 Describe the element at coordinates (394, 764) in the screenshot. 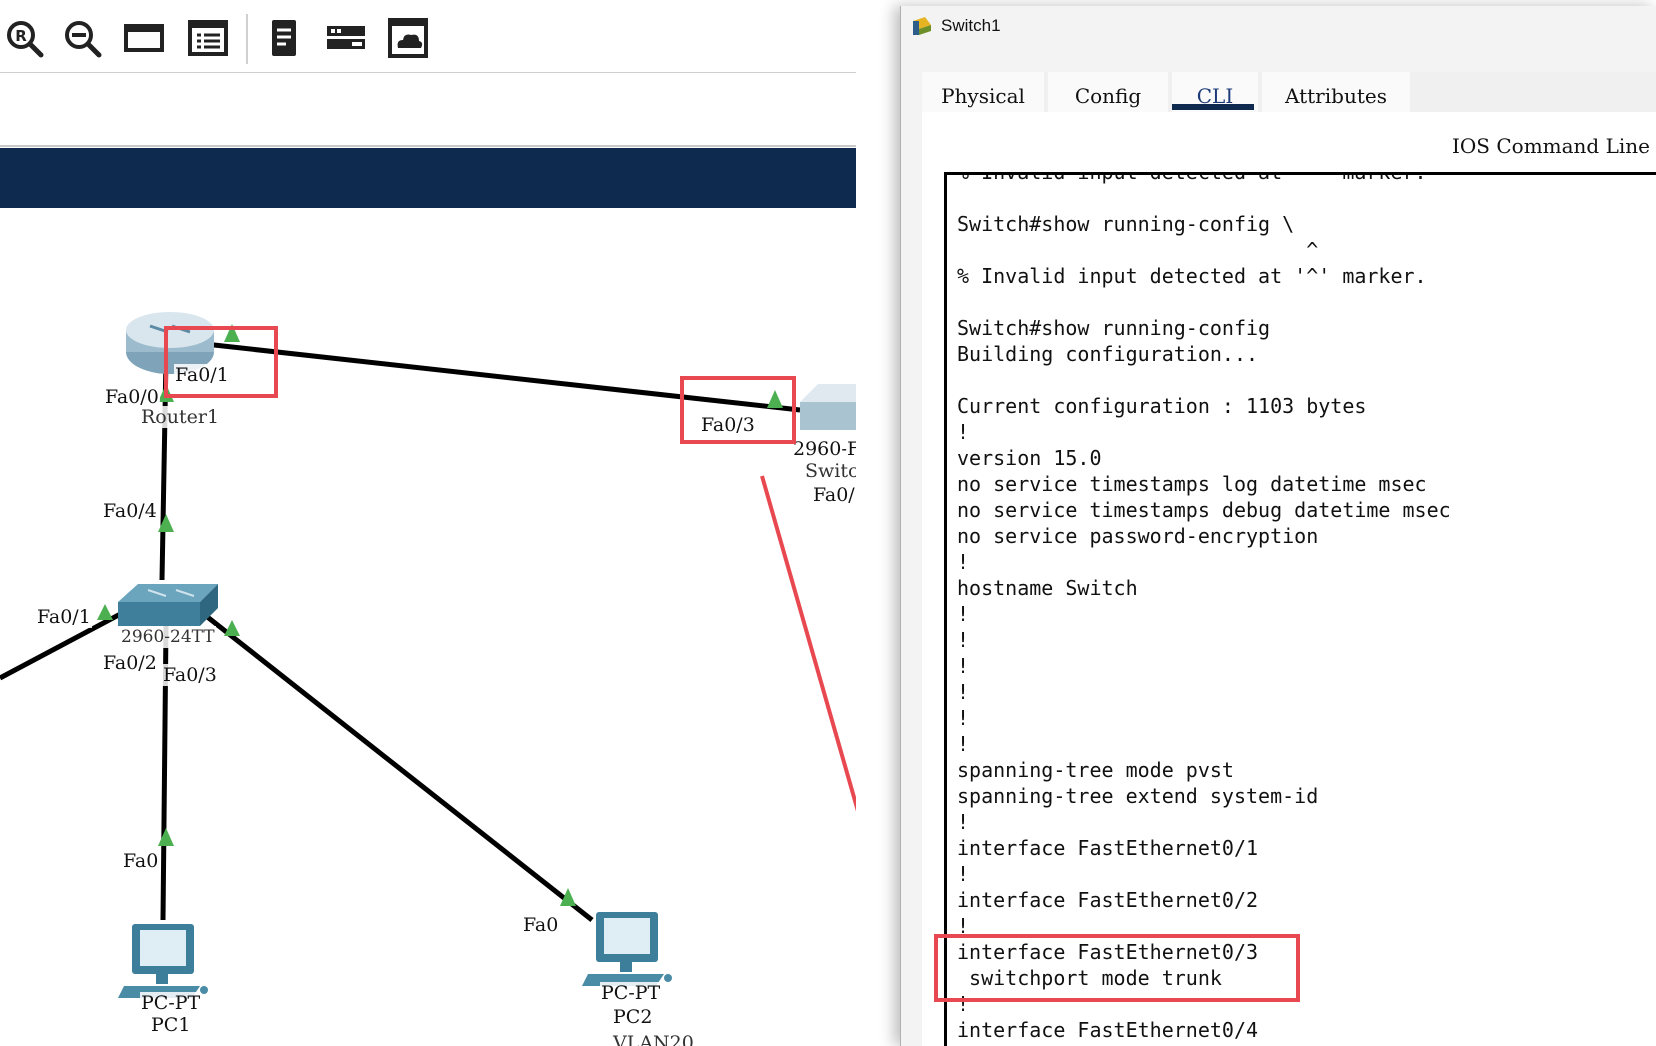

I see `link-switch0-pc2` at that location.